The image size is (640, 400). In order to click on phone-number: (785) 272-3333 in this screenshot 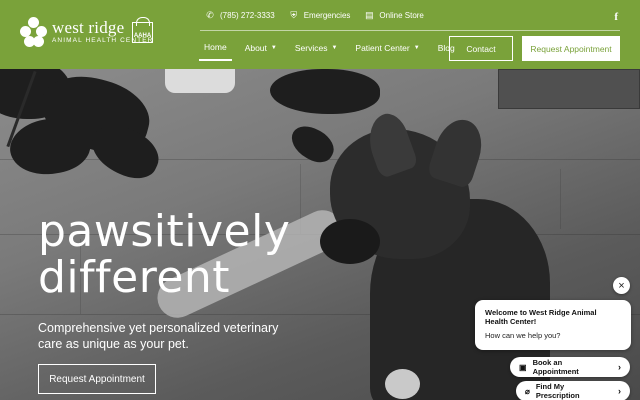, I will do `click(247, 15)`.